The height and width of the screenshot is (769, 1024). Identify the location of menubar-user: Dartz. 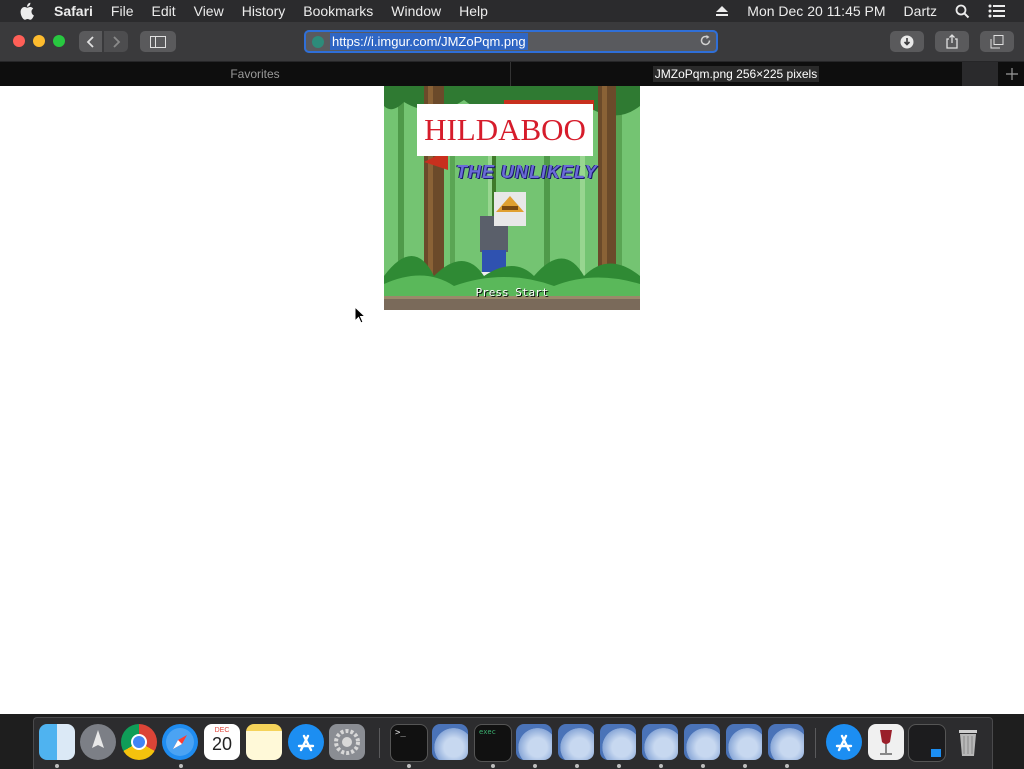
(920, 11).